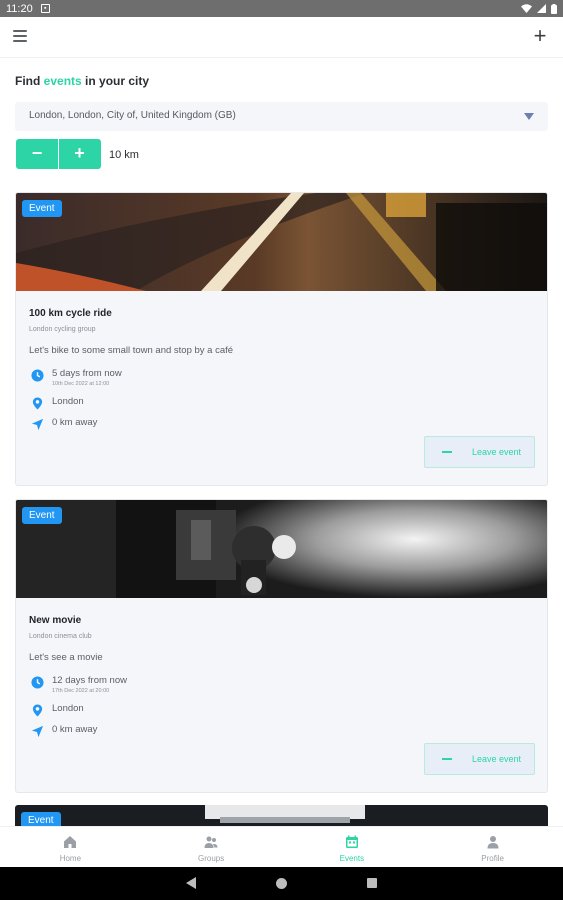 This screenshot has height=900, width=563. What do you see at coordinates (70, 858) in the screenshot?
I see `nav-home-label: Home` at bounding box center [70, 858].